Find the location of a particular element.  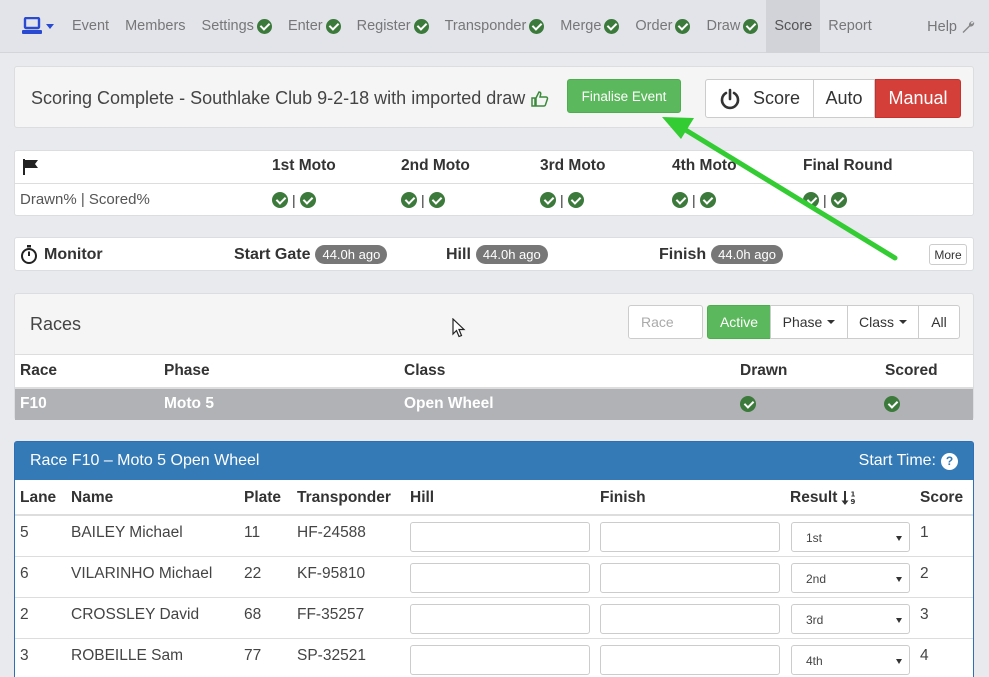

more-button: More is located at coordinates (948, 254).